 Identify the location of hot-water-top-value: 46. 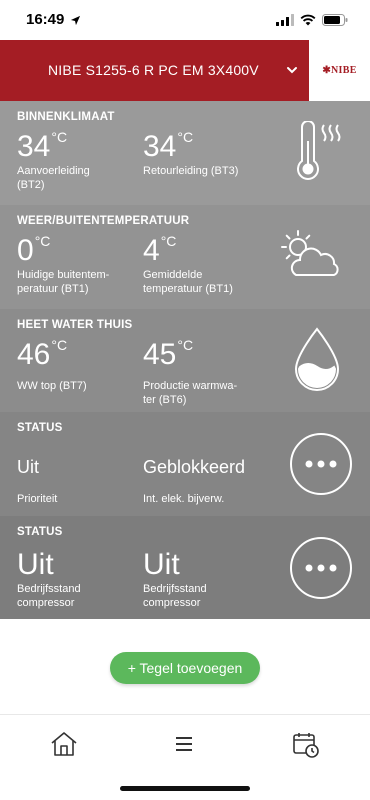
(34, 354).